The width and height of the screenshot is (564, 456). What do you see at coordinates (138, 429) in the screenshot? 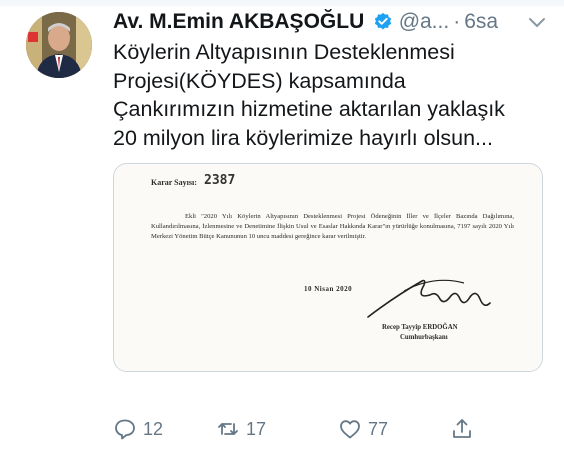
I see `reply-button: 12` at bounding box center [138, 429].